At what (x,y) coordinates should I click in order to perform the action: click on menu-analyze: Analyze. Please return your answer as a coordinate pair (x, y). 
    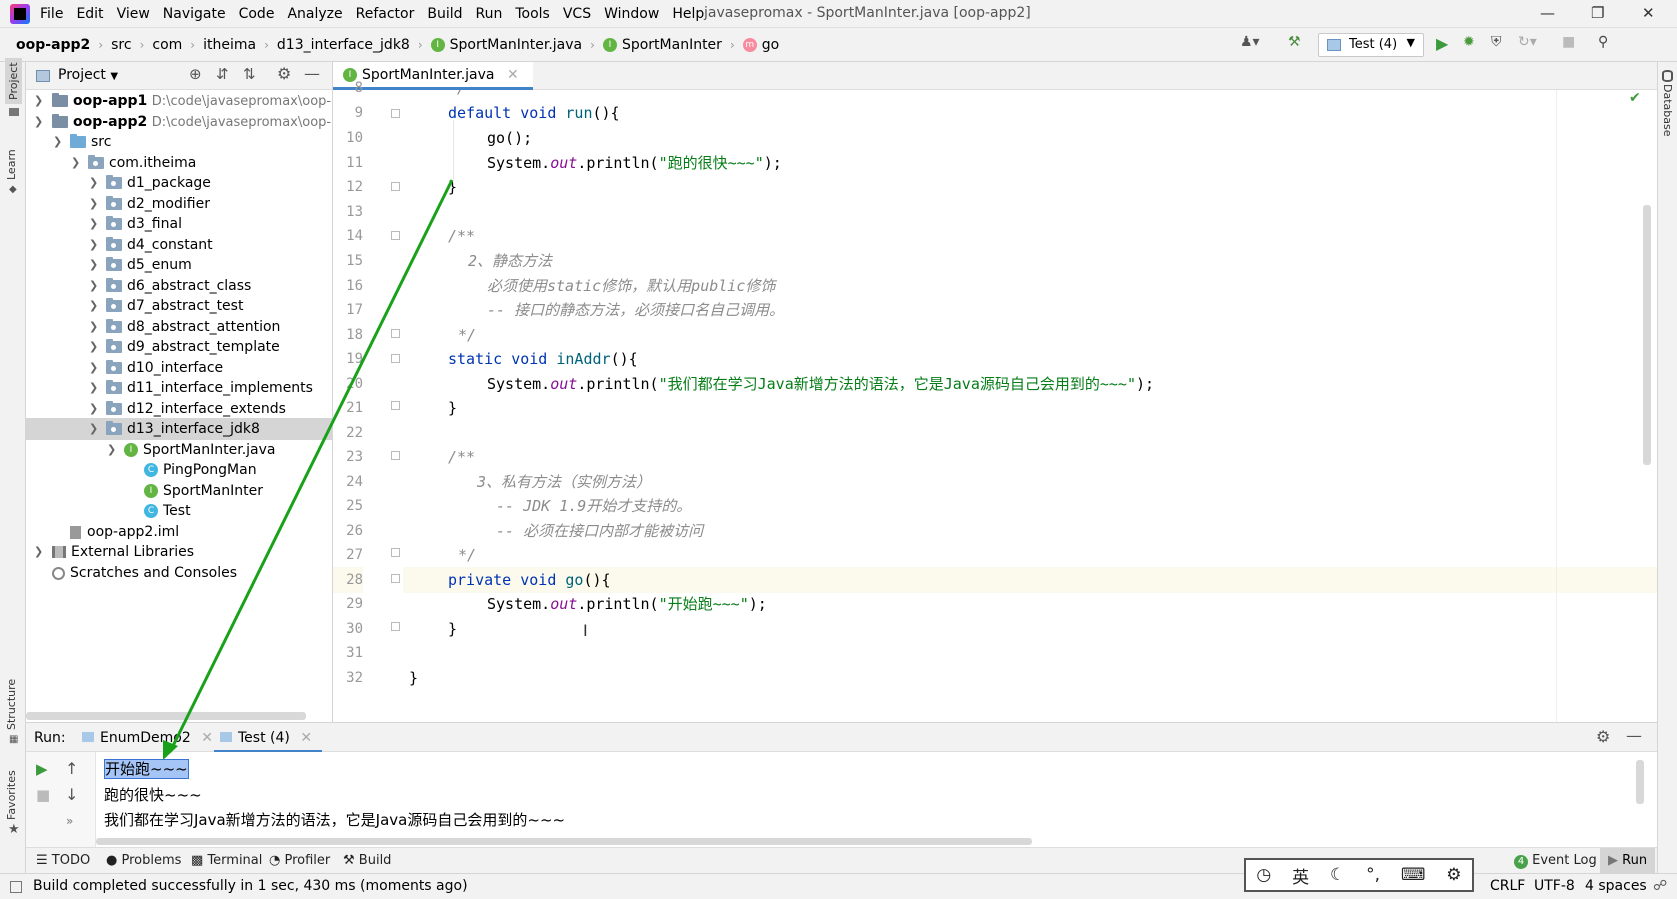
    Looking at the image, I should click on (314, 14).